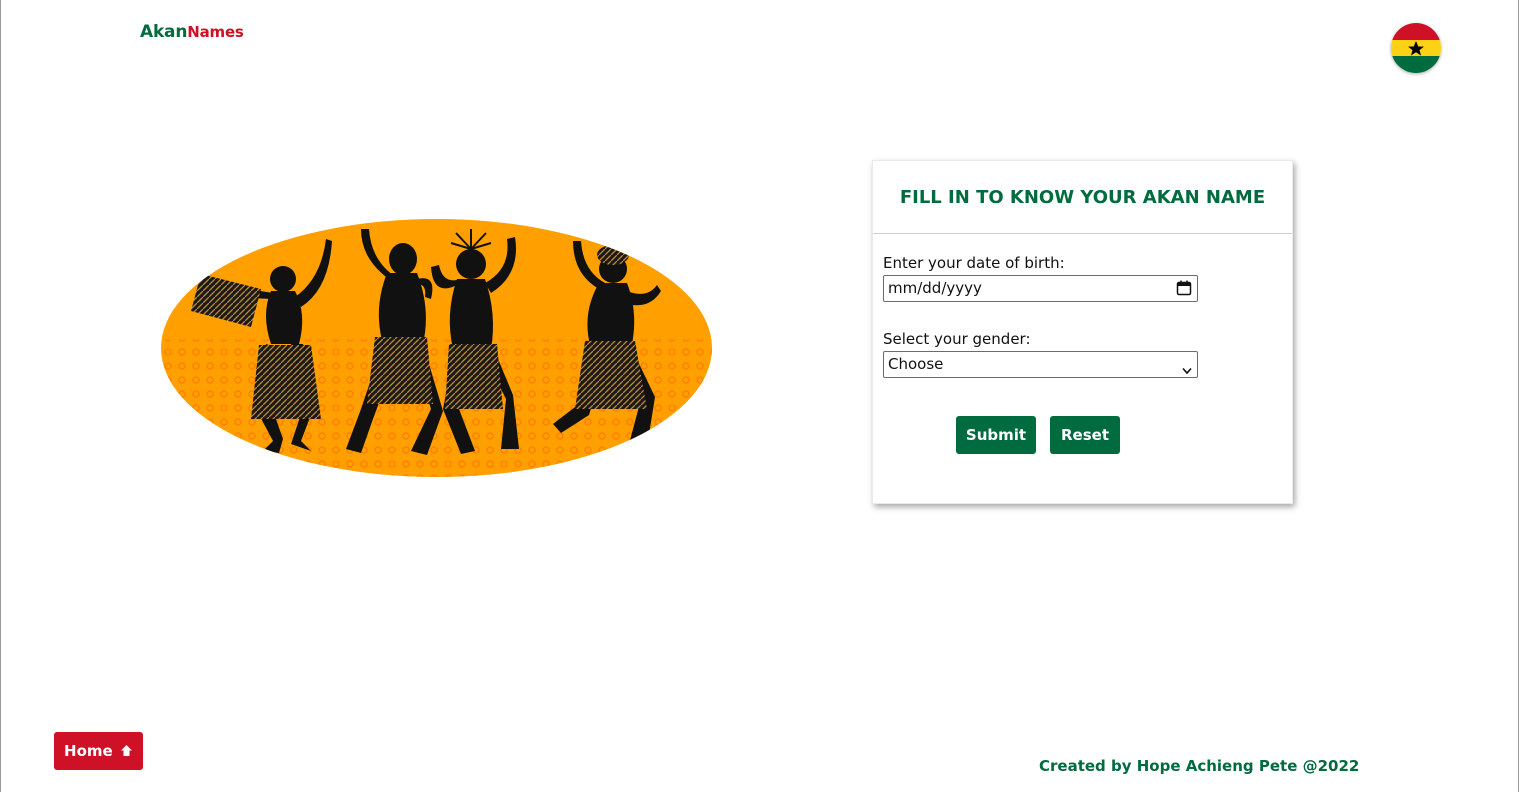  I want to click on arrow-up-icon, so click(126, 752).